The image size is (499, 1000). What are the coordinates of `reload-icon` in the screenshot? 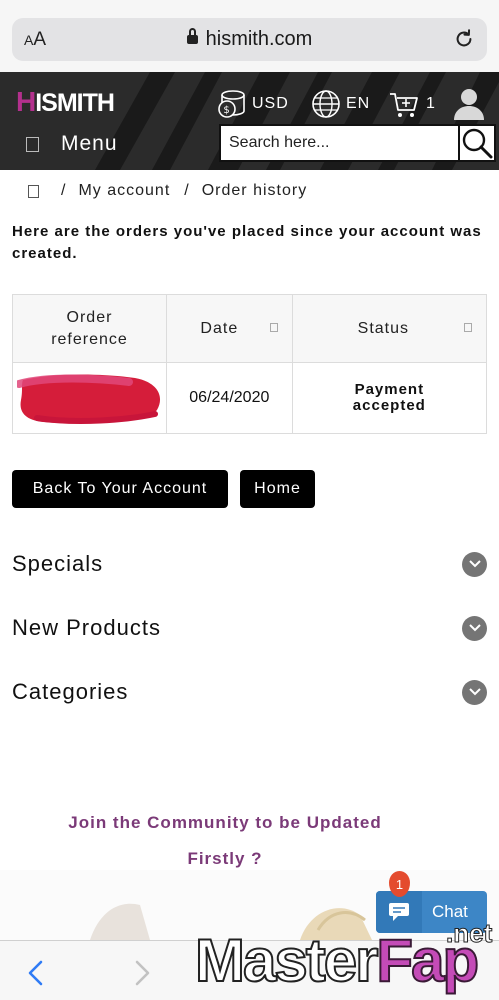 It's located at (464, 39).